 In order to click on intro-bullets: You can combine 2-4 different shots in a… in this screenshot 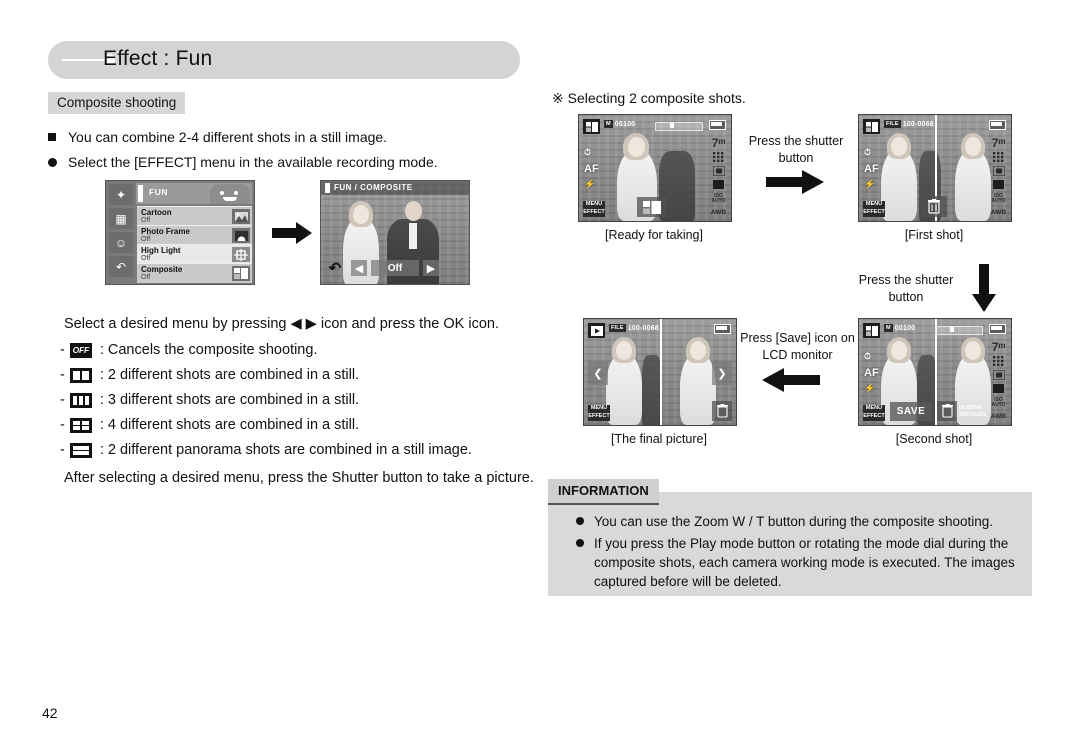, I will do `click(288, 153)`.